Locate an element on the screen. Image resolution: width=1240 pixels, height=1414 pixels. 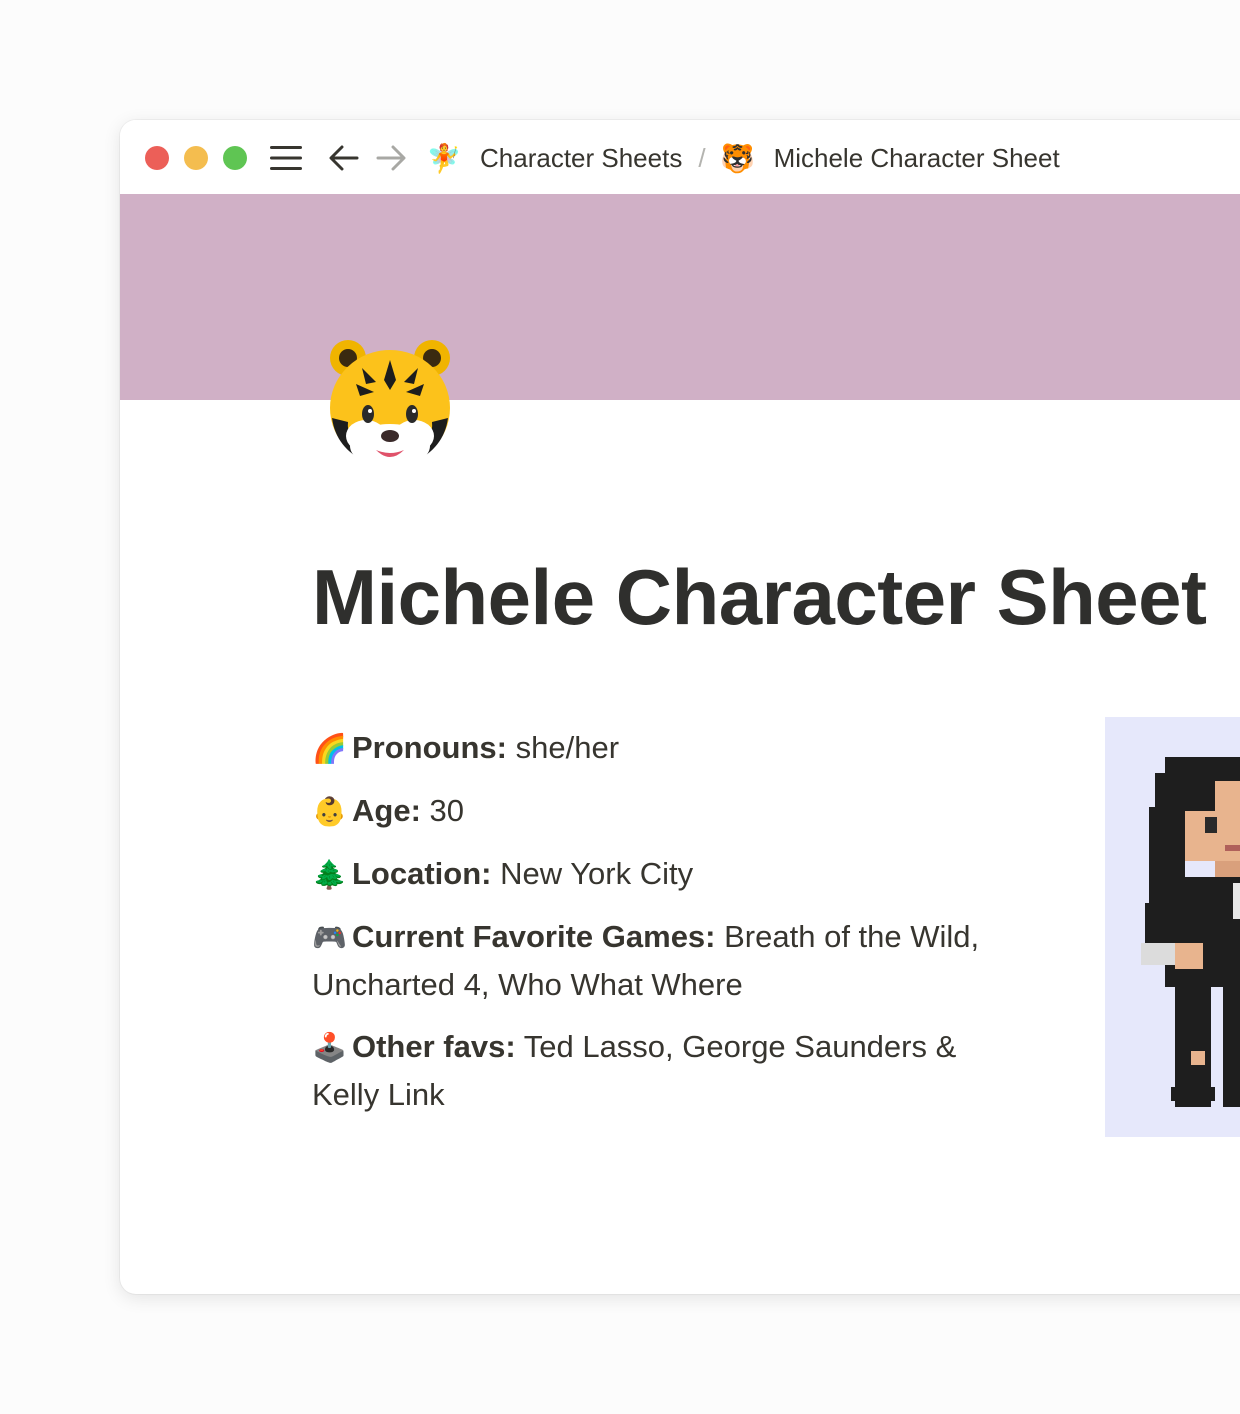
character-avatar-image is located at coordinates (1172, 927).